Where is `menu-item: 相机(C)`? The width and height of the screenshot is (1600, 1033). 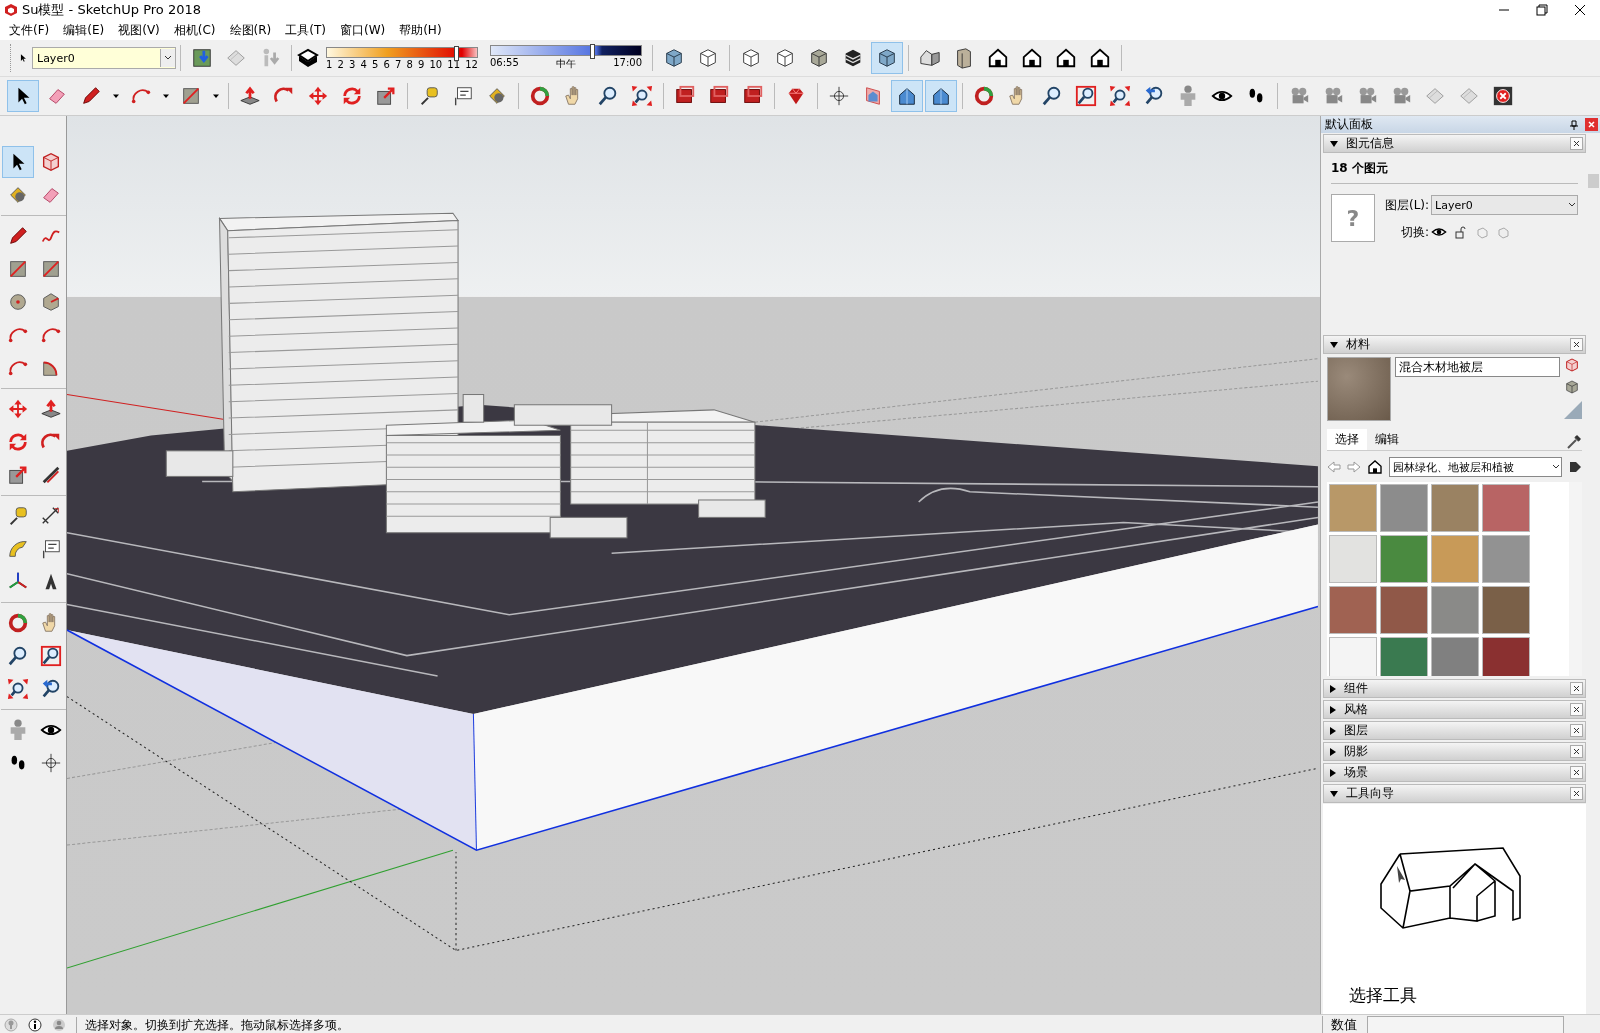 menu-item: 相机(C) is located at coordinates (194, 30).